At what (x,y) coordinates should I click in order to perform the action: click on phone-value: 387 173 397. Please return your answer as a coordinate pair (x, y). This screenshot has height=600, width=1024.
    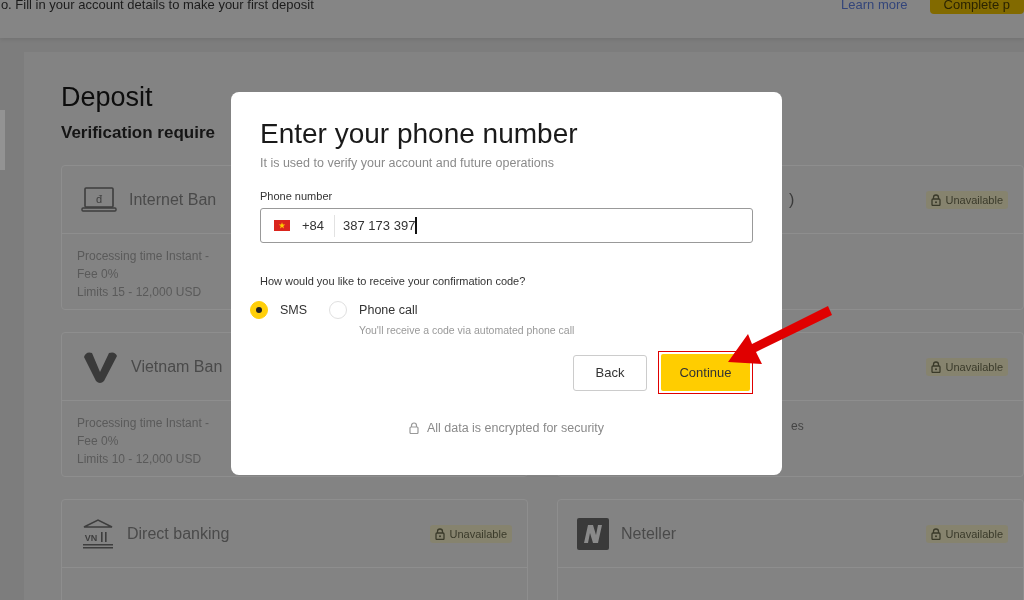
    Looking at the image, I should click on (379, 225).